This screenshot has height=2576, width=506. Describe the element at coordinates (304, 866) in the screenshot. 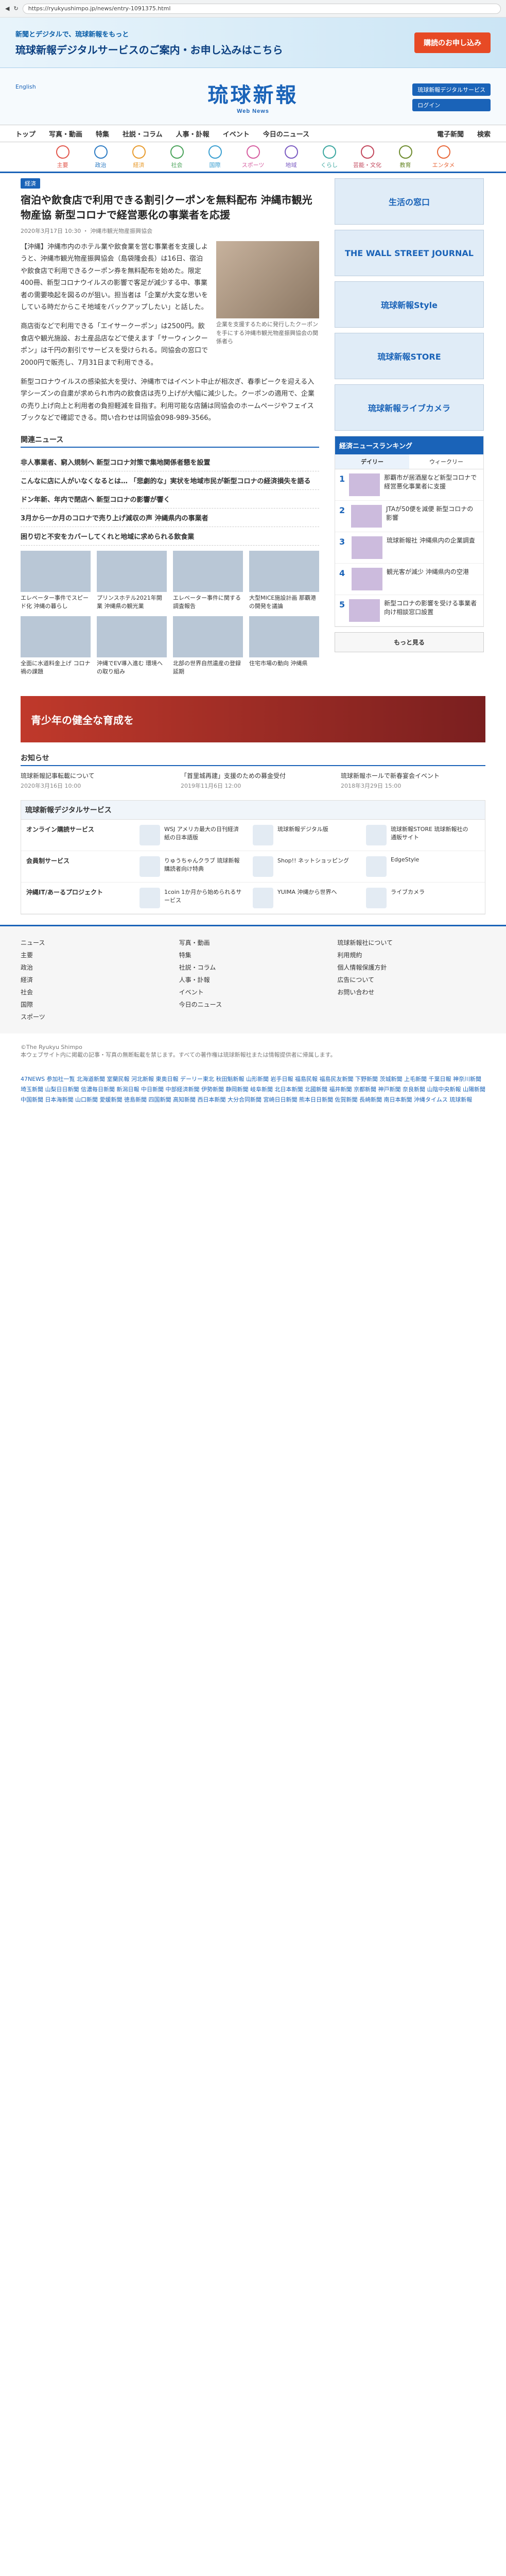

I see `service-item: Shop!! ネットショッピング` at that location.